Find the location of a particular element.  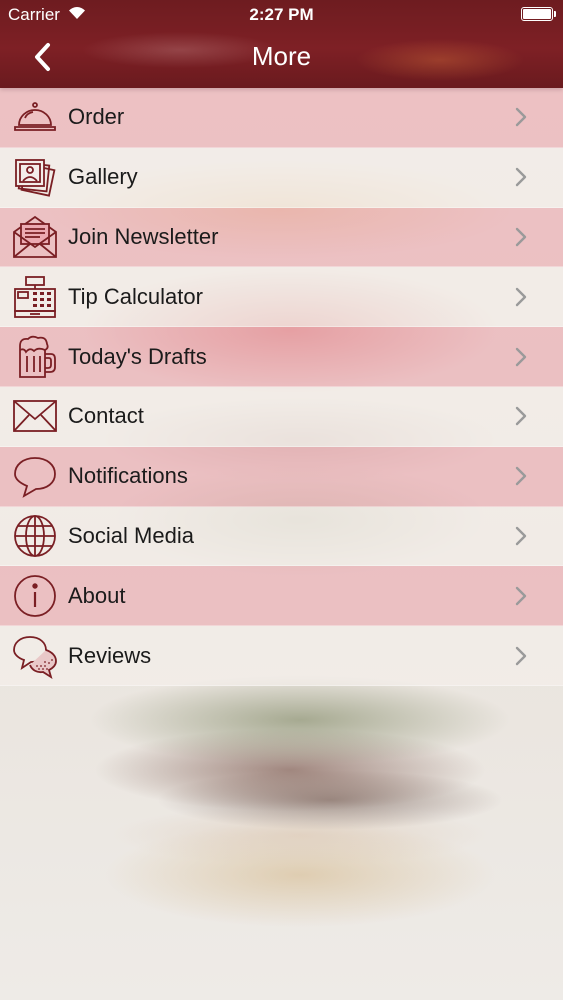

nav-bar: More is located at coordinates (281, 58).